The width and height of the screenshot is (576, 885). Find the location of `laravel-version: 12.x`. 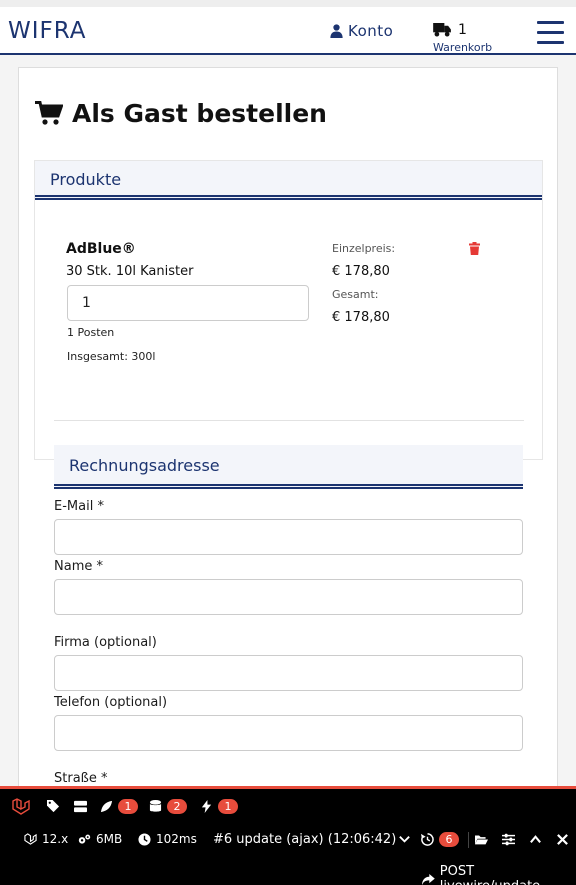

laravel-version: 12.x is located at coordinates (46, 839).